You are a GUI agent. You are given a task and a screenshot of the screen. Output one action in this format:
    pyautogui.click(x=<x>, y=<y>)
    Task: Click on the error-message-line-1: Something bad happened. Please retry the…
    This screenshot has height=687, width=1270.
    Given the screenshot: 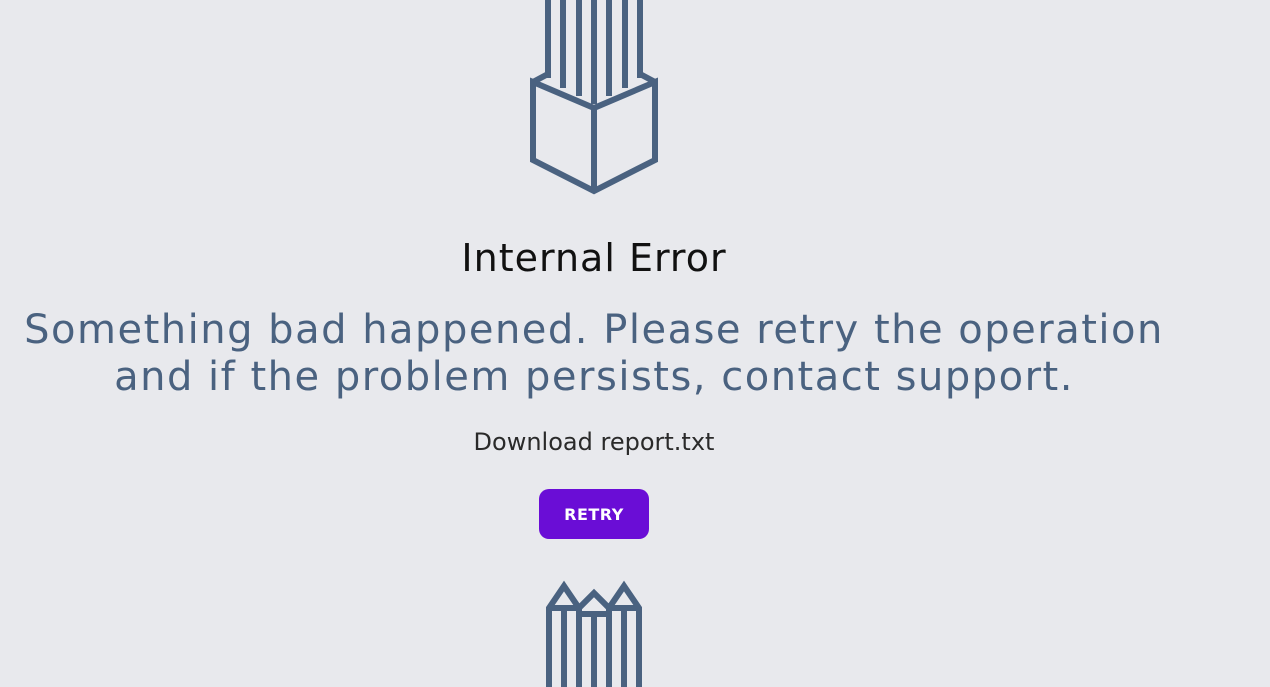 What is the action you would take?
    pyautogui.click(x=594, y=330)
    